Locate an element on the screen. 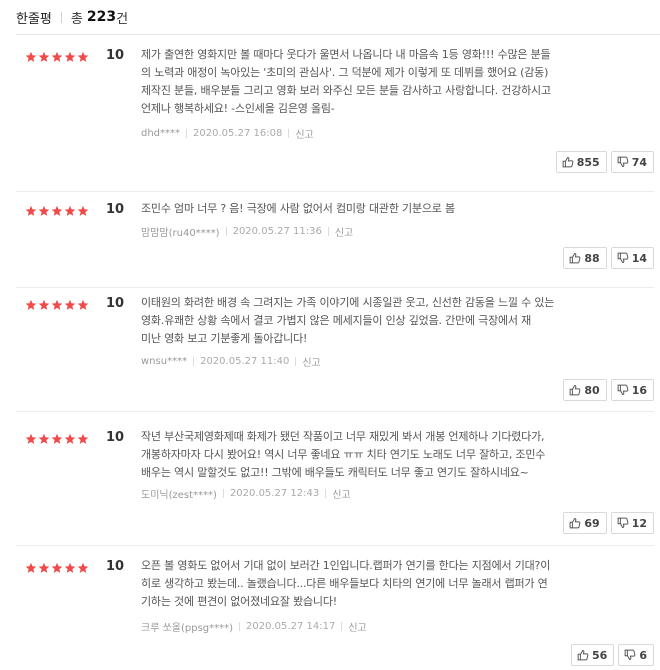 The image size is (660, 670). review-text-line: 미난 영화 보고 기분좋게 돌아갑니다! is located at coordinates (224, 338).